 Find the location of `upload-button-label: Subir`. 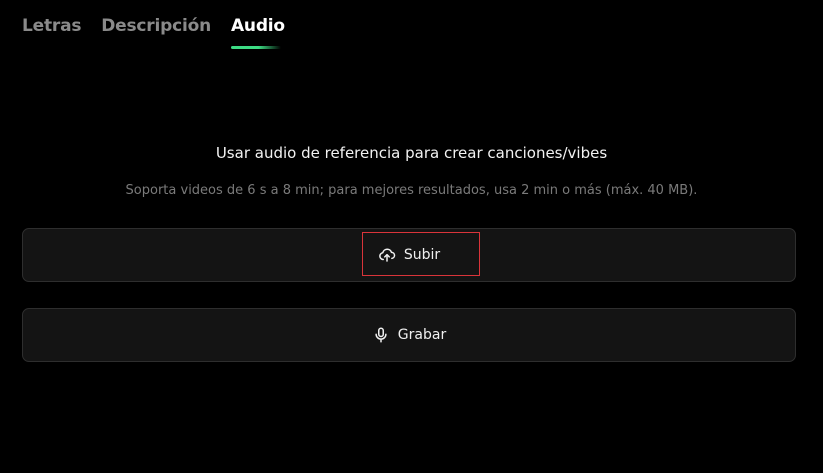

upload-button-label: Subir is located at coordinates (422, 255).